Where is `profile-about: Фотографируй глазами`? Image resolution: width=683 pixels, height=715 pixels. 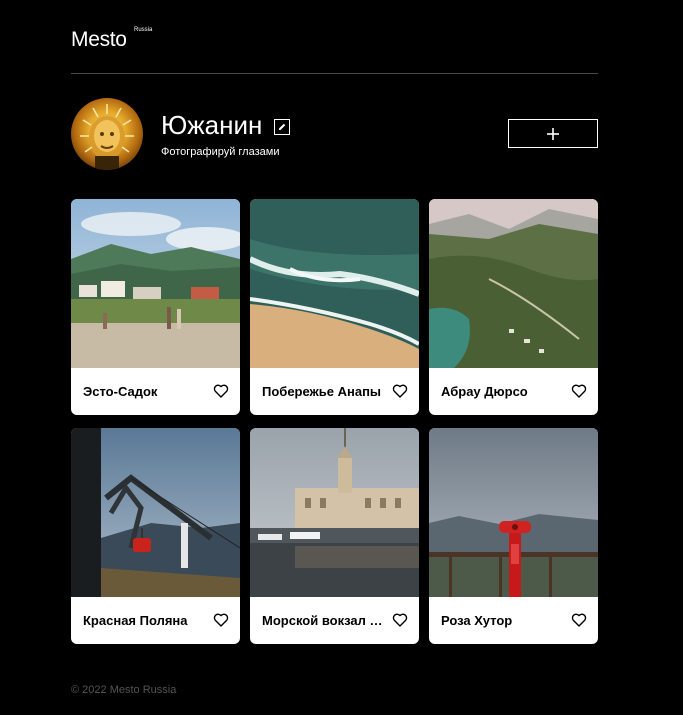
profile-about: Фотографируй глазами is located at coordinates (220, 152).